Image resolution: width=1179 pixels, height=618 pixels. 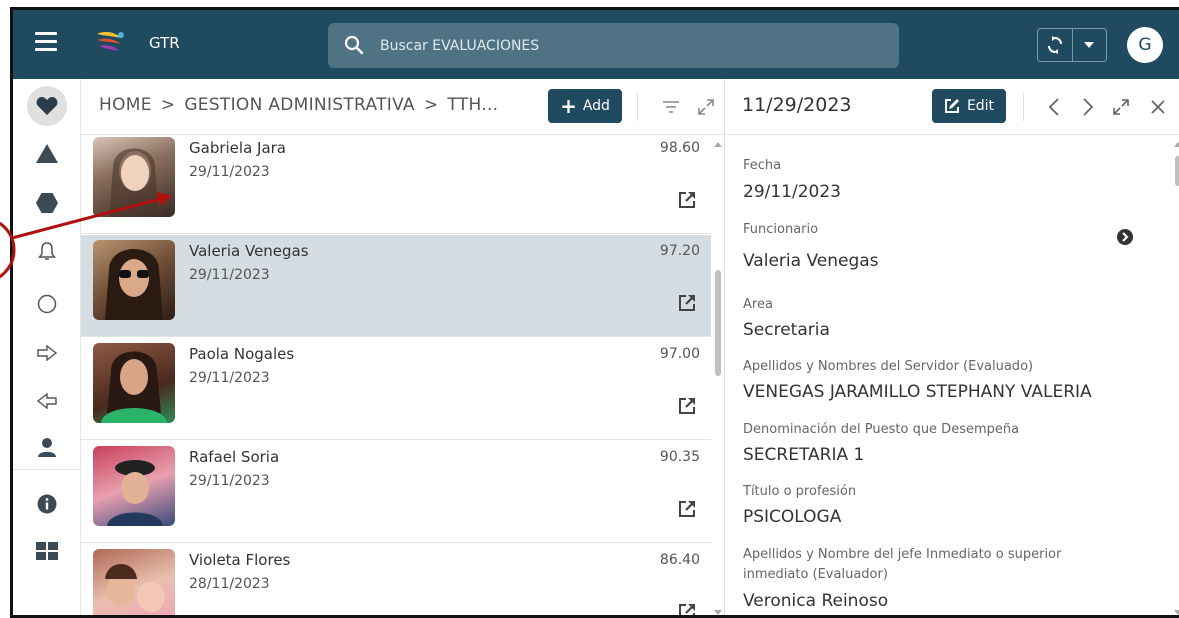 What do you see at coordinates (1054, 107) in the screenshot?
I see `chevron-left-icon` at bounding box center [1054, 107].